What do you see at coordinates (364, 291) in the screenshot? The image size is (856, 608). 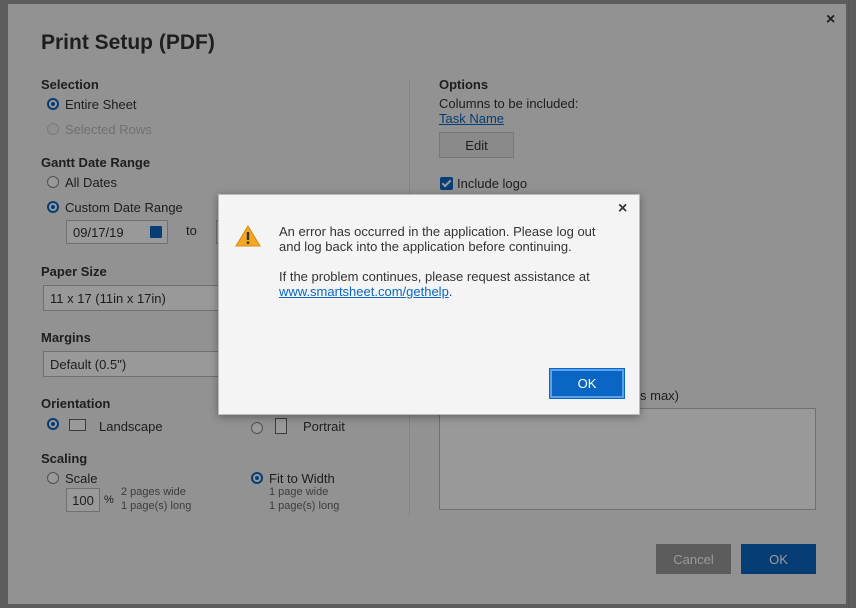 I see `gethelp-link: www.smartsheet.com/gethelp` at bounding box center [364, 291].